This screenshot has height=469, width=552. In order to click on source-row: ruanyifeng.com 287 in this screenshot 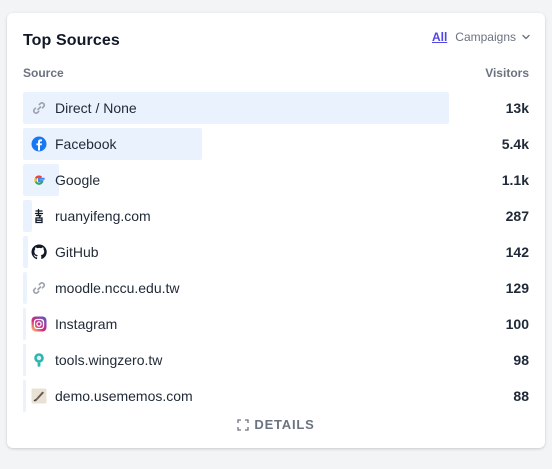, I will do `click(276, 216)`.